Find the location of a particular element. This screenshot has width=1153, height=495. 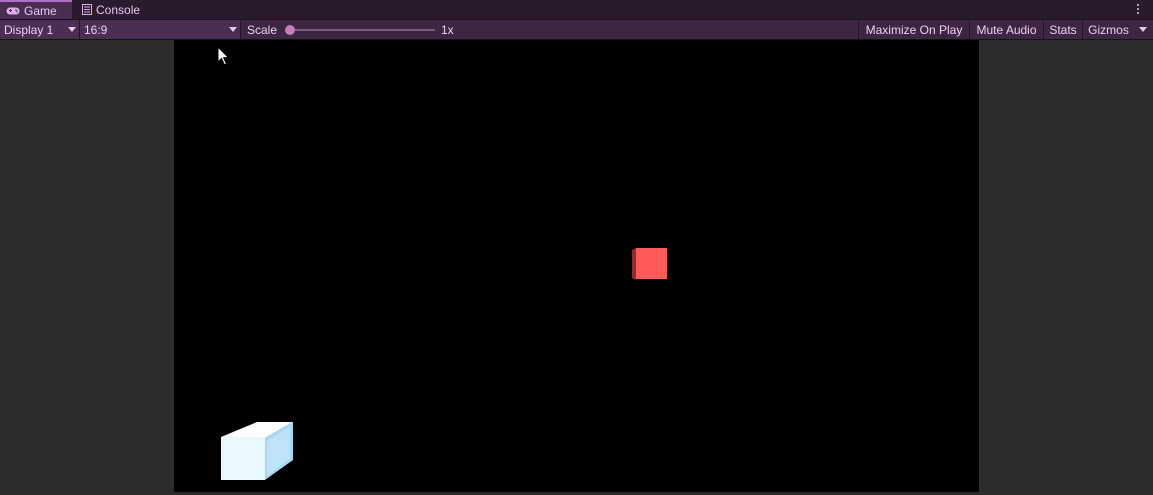

display-dropdown: Display 1 is located at coordinates (39, 29).